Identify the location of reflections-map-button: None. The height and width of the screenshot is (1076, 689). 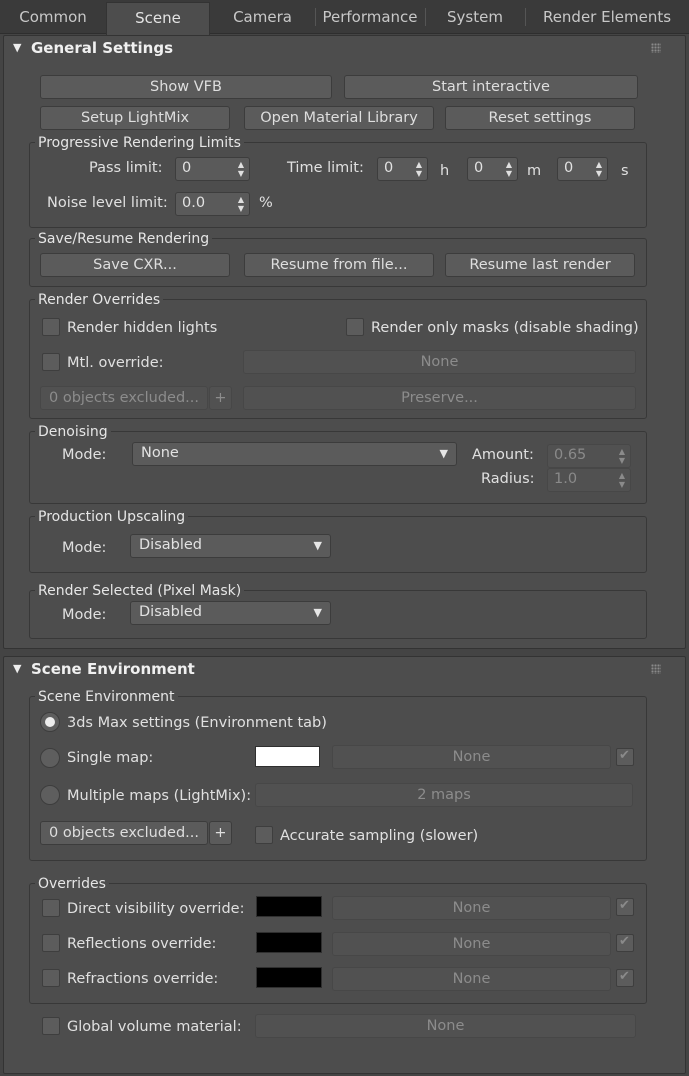
(471, 944).